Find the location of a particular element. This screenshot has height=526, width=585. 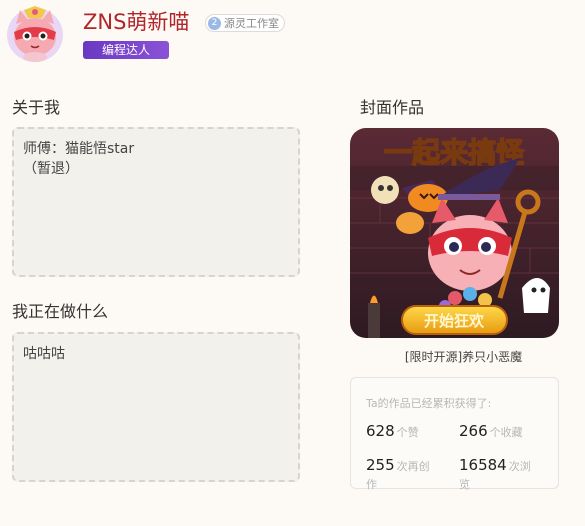

stat-likes: 628 个赞 is located at coordinates (416, 432).